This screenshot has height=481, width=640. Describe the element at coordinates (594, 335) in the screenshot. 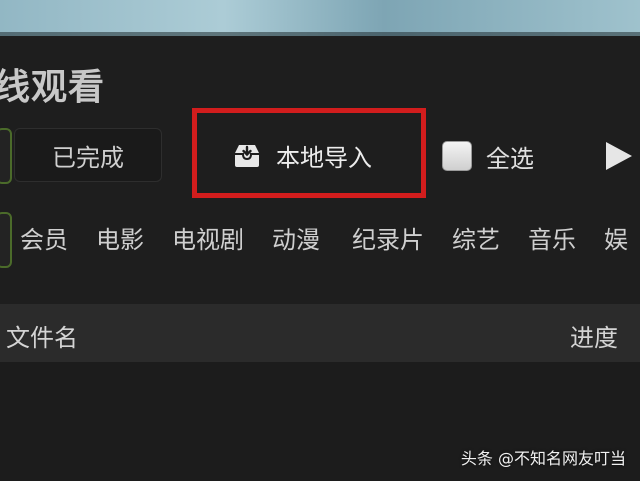

I see `column-progress: 进度` at that location.